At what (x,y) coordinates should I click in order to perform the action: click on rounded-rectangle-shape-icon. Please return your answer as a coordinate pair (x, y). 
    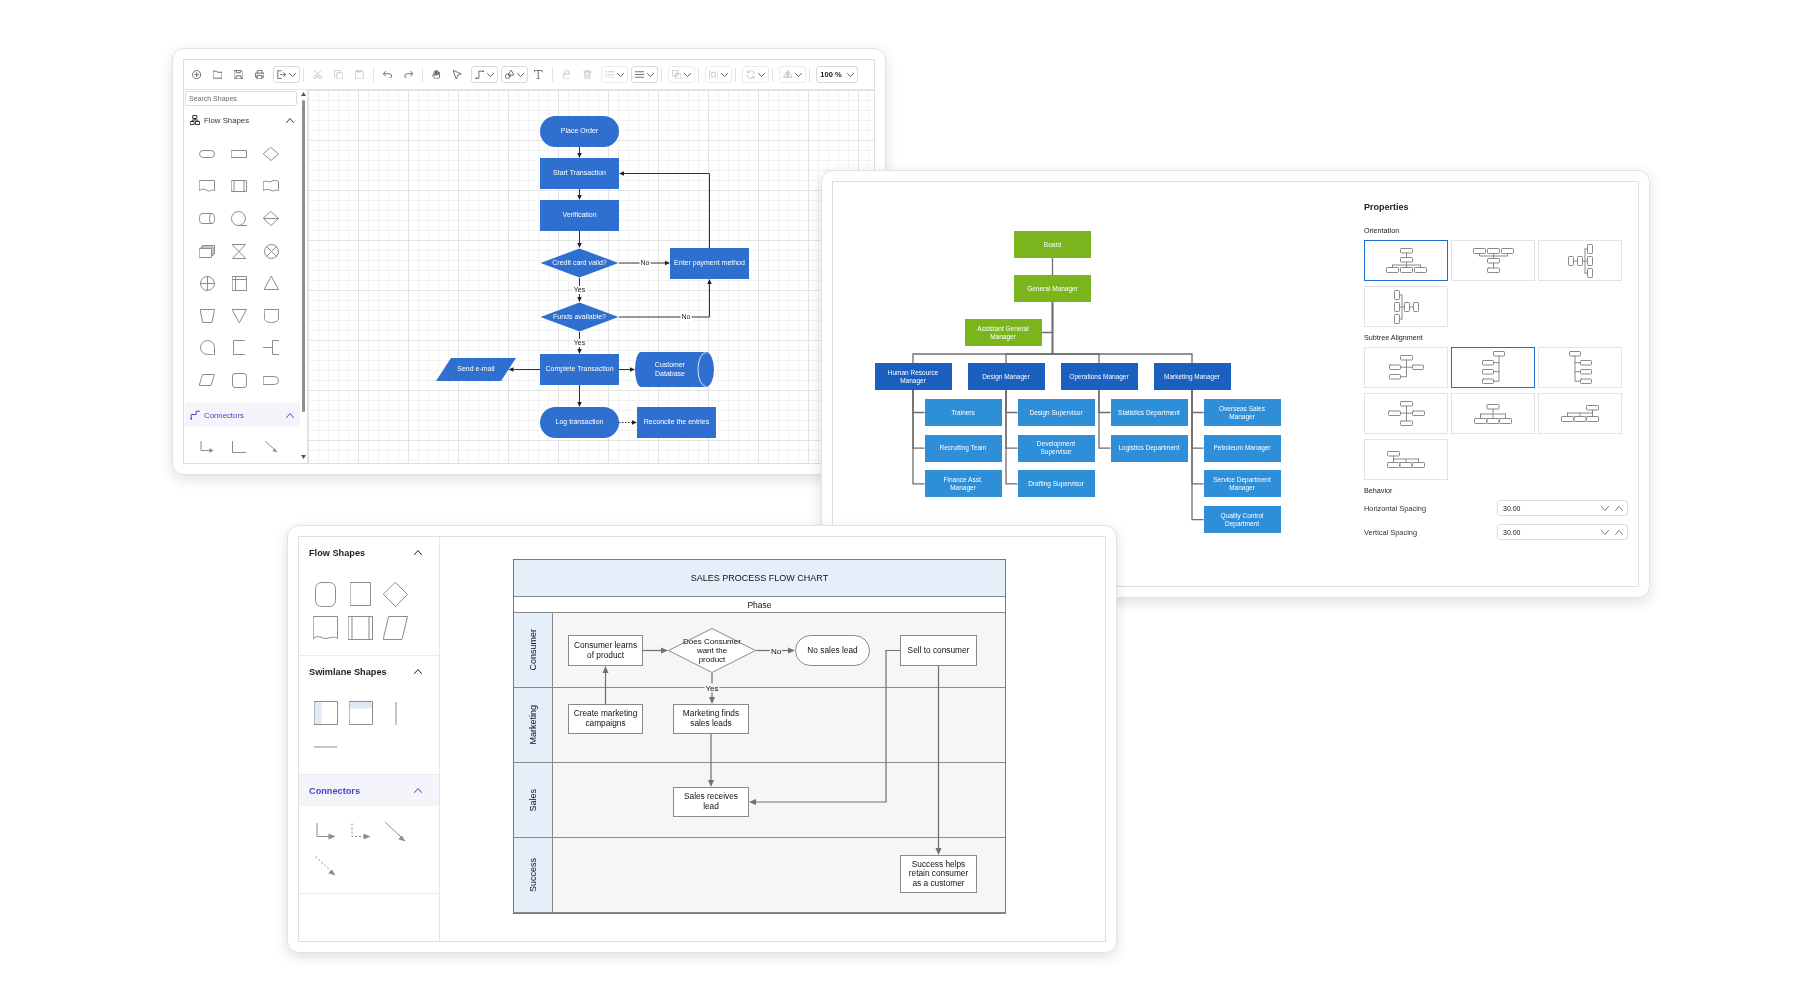
    Looking at the image, I should click on (325, 594).